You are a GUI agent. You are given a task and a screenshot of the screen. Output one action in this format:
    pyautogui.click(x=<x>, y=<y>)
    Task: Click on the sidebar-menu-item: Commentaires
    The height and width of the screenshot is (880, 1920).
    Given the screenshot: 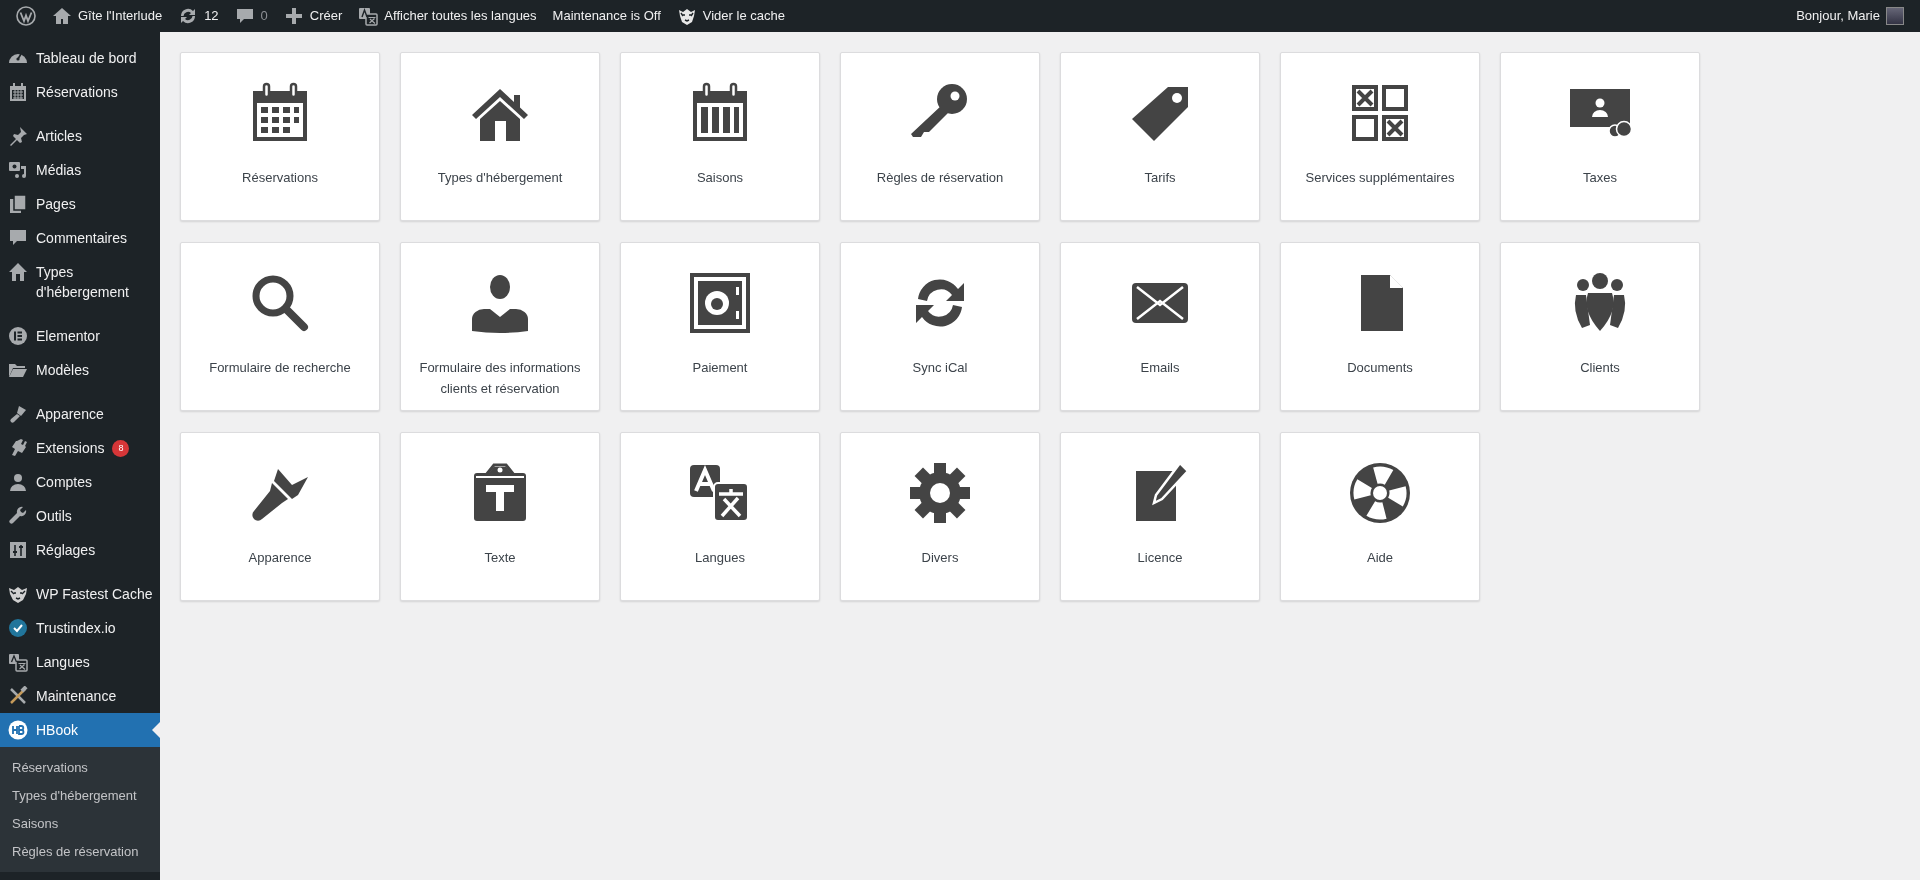 What is the action you would take?
    pyautogui.click(x=80, y=238)
    